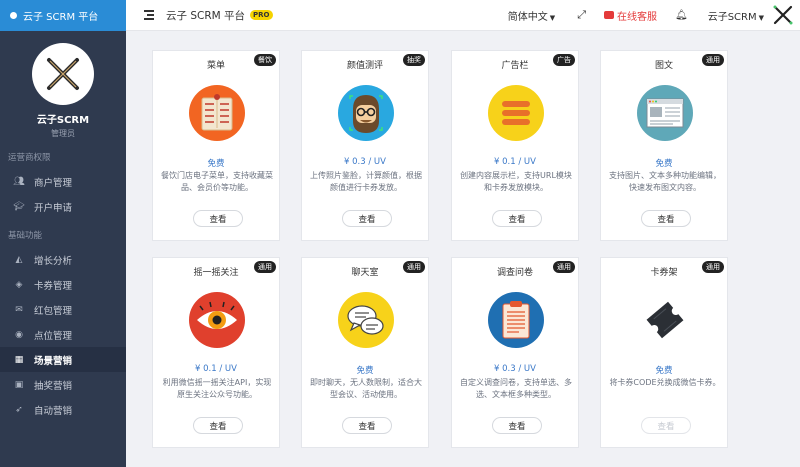 The height and width of the screenshot is (467, 800). What do you see at coordinates (216, 145) in the screenshot?
I see `scene-card-menu: 菜单 餐饮 免费 餐饮门店电子菜单，支持收藏菜品、会员价等功能。 查看` at bounding box center [216, 145].